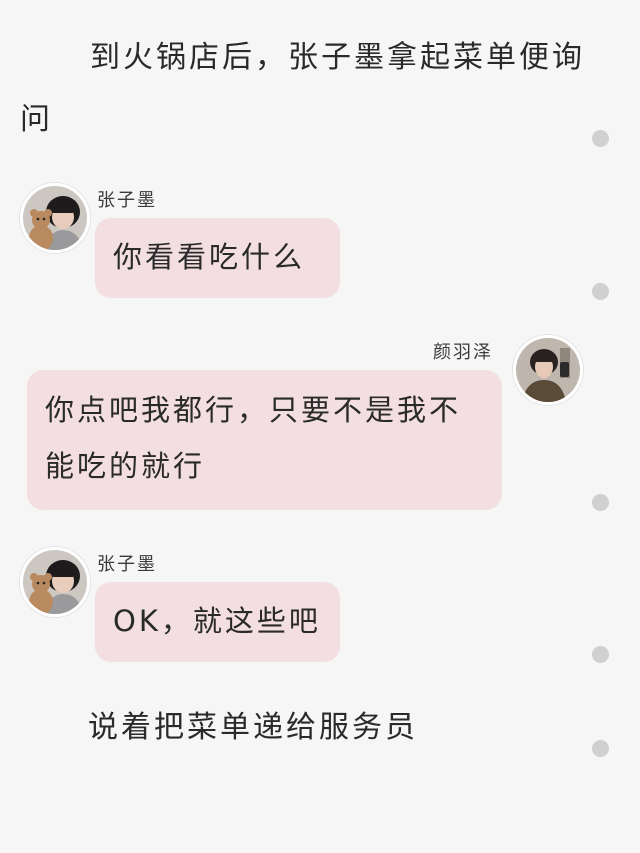 This screenshot has width=640, height=853. Describe the element at coordinates (302, 88) in the screenshot. I see `narration-text: 到火锅店后，张子墨拿起菜单便询问` at that location.